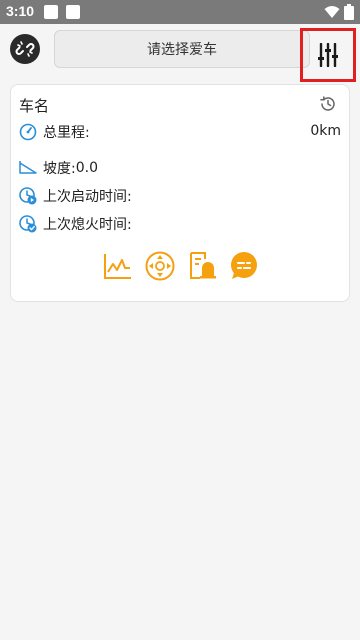 The width and height of the screenshot is (360, 640). I want to click on last-stop-row: 上次熄火时间:, so click(75, 224).